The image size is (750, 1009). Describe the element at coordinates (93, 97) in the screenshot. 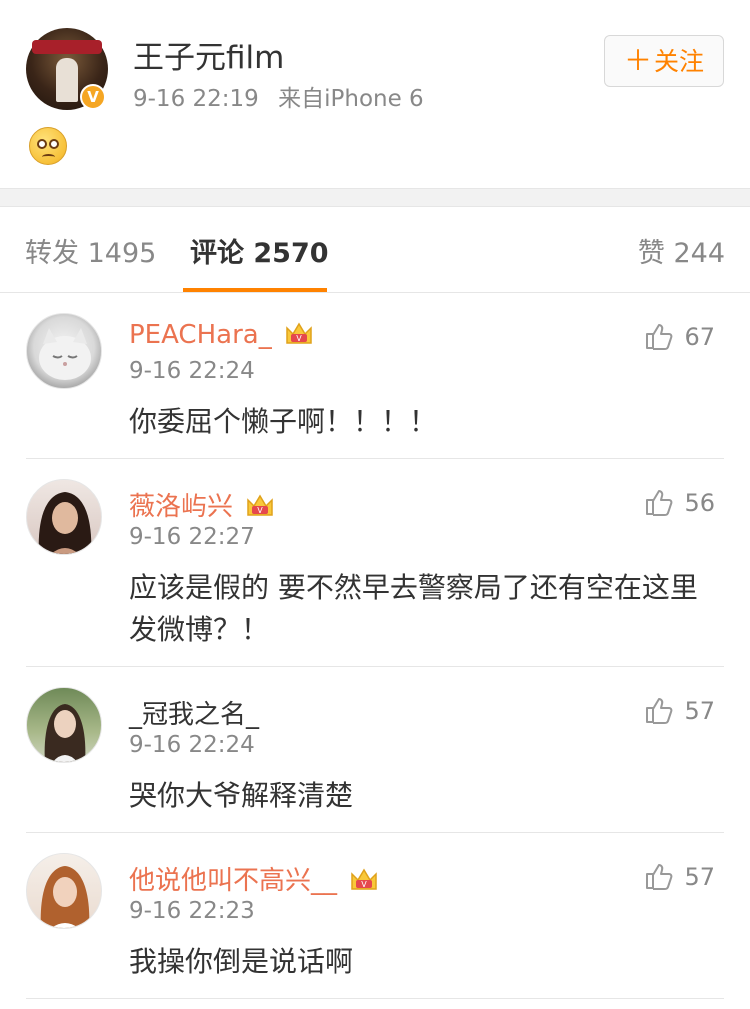

I see `verified-icon: V` at that location.